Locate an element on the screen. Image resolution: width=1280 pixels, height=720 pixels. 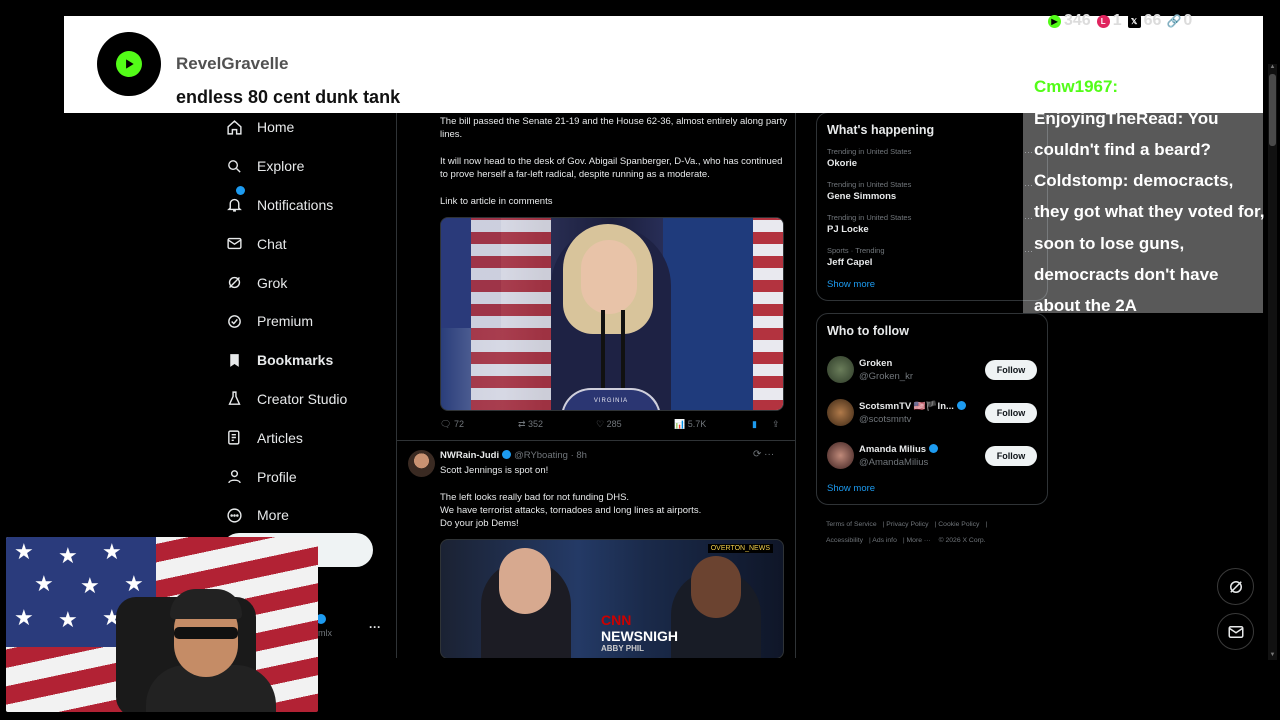
like-button: ♡ 285 is located at coordinates (609, 424).